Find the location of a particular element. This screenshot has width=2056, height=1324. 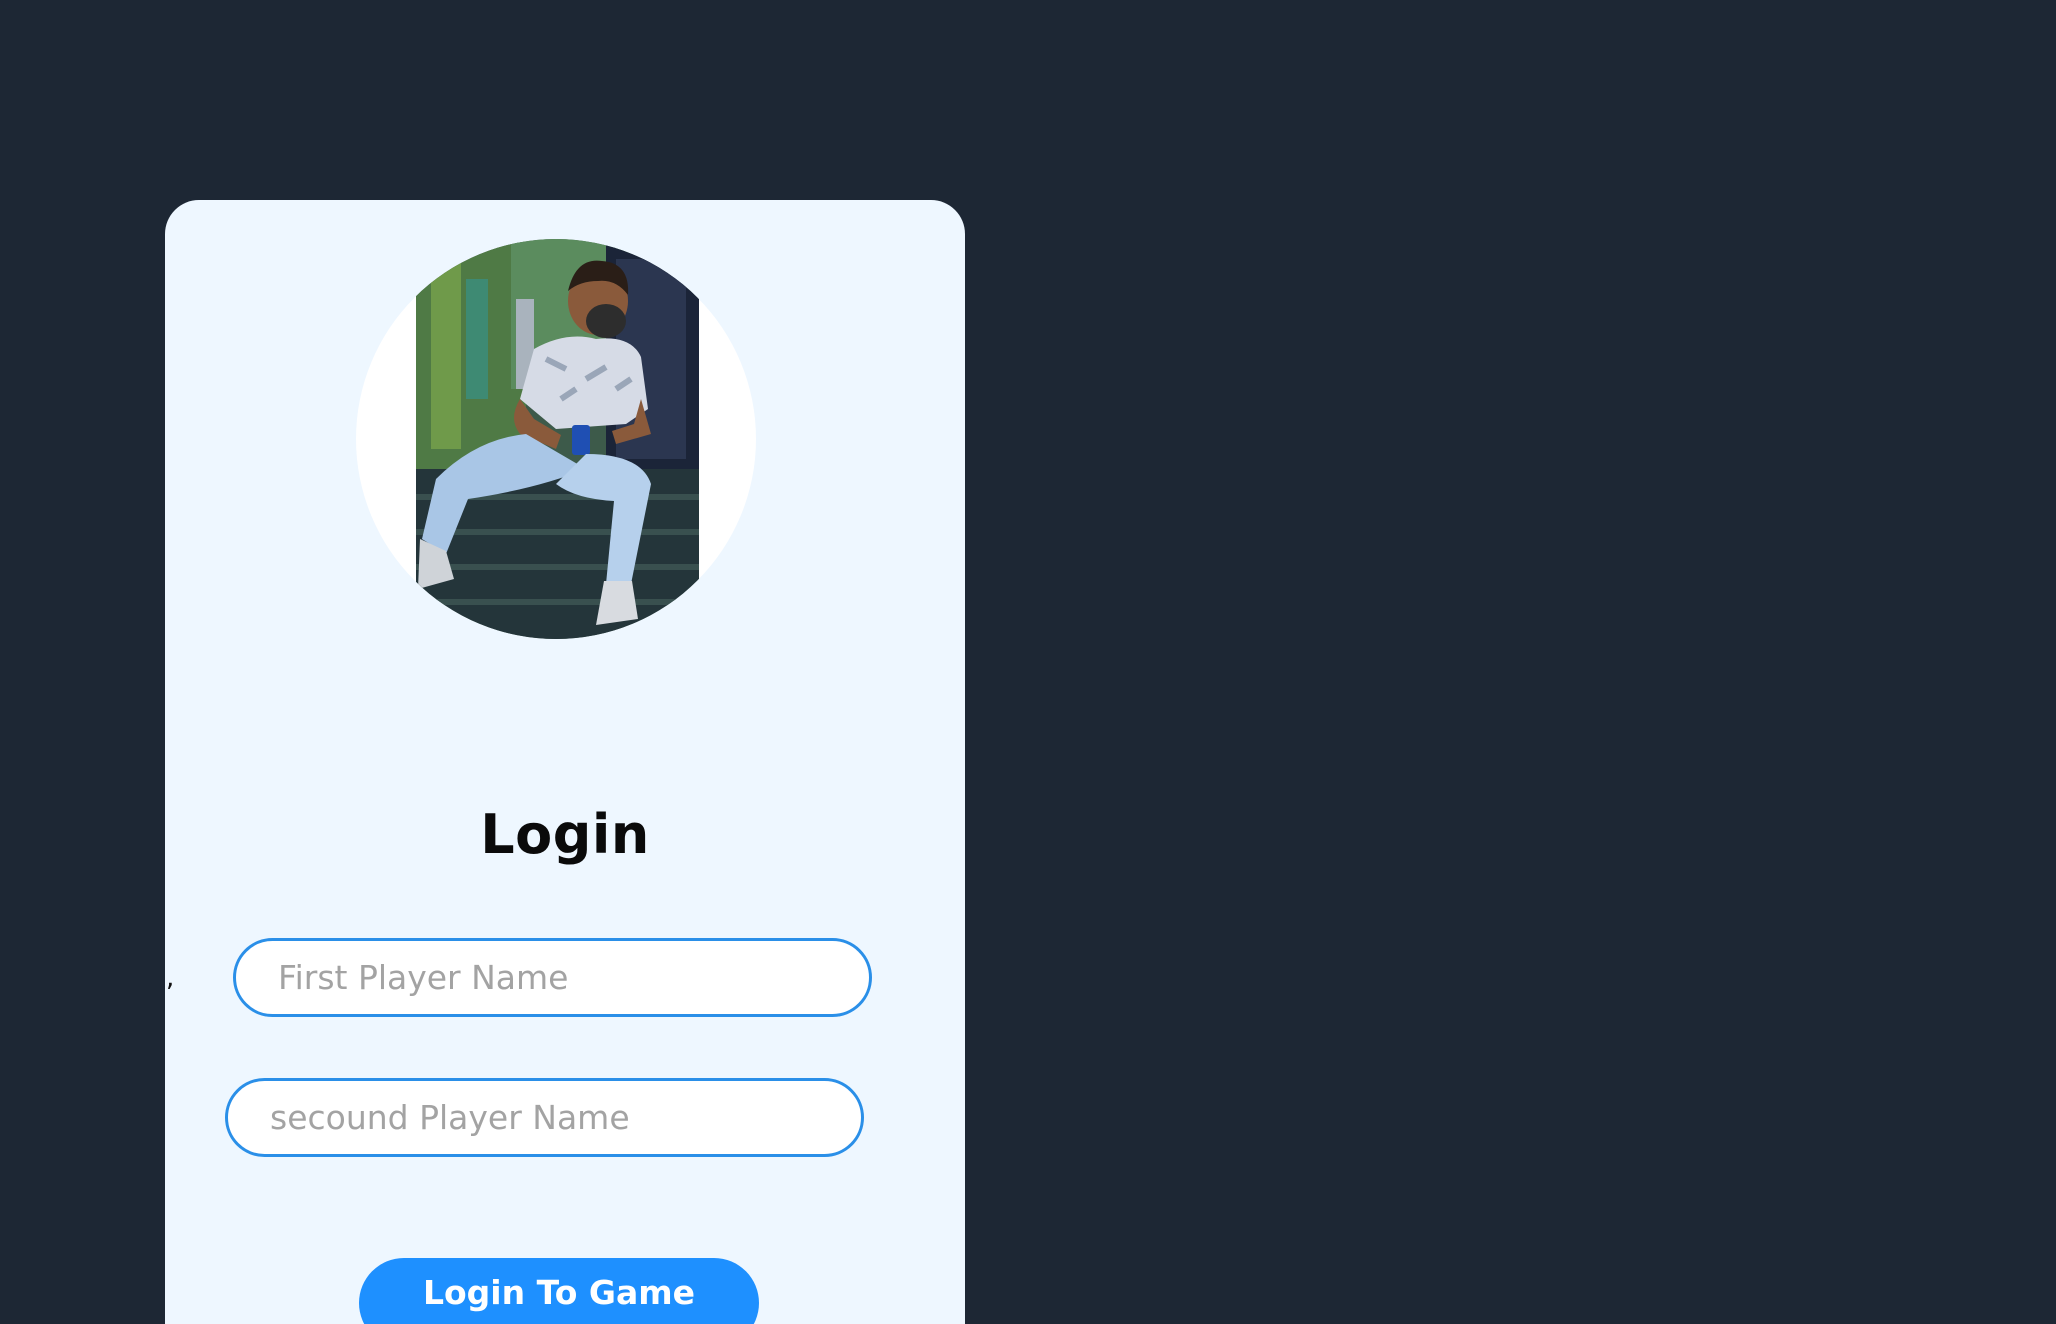

first-player-name-input is located at coordinates (552, 977).